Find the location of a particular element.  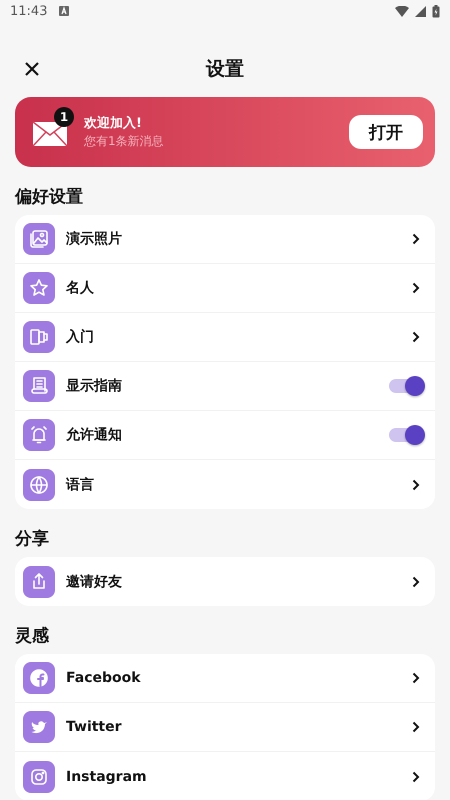

settings-row: 名人 is located at coordinates (225, 288).